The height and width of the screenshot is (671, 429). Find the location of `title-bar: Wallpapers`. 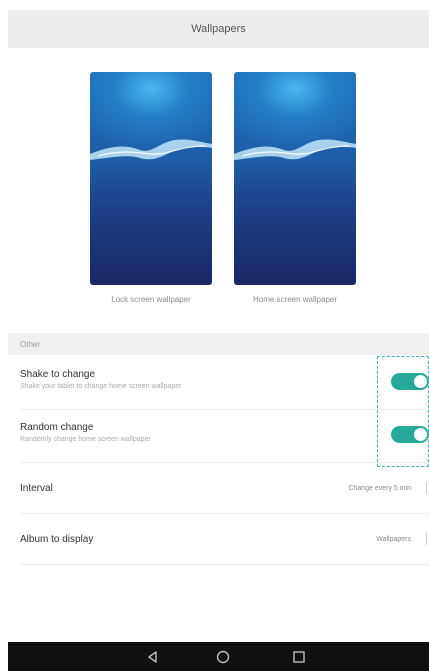

title-bar: Wallpapers is located at coordinates (218, 29).